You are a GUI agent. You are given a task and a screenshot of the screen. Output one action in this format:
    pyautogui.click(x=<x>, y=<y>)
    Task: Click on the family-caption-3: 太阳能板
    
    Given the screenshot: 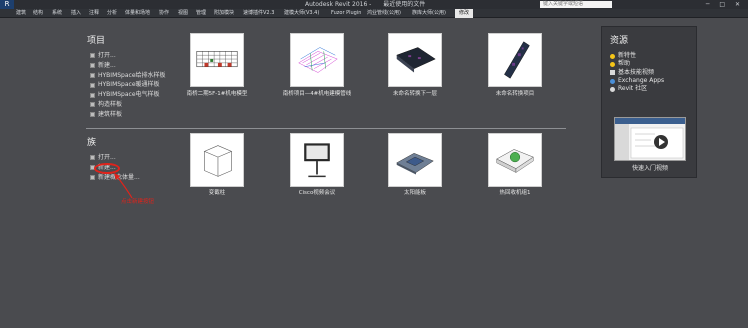 What is the action you would take?
    pyautogui.click(x=415, y=193)
    